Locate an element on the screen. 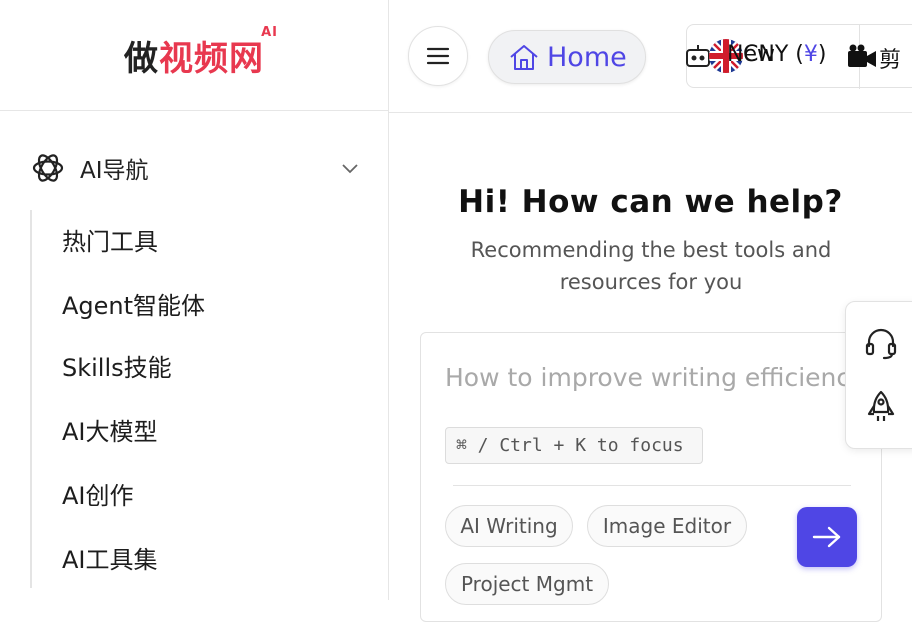 This screenshot has width=912, height=622. logo-text-dark: 做 is located at coordinates (141, 58).